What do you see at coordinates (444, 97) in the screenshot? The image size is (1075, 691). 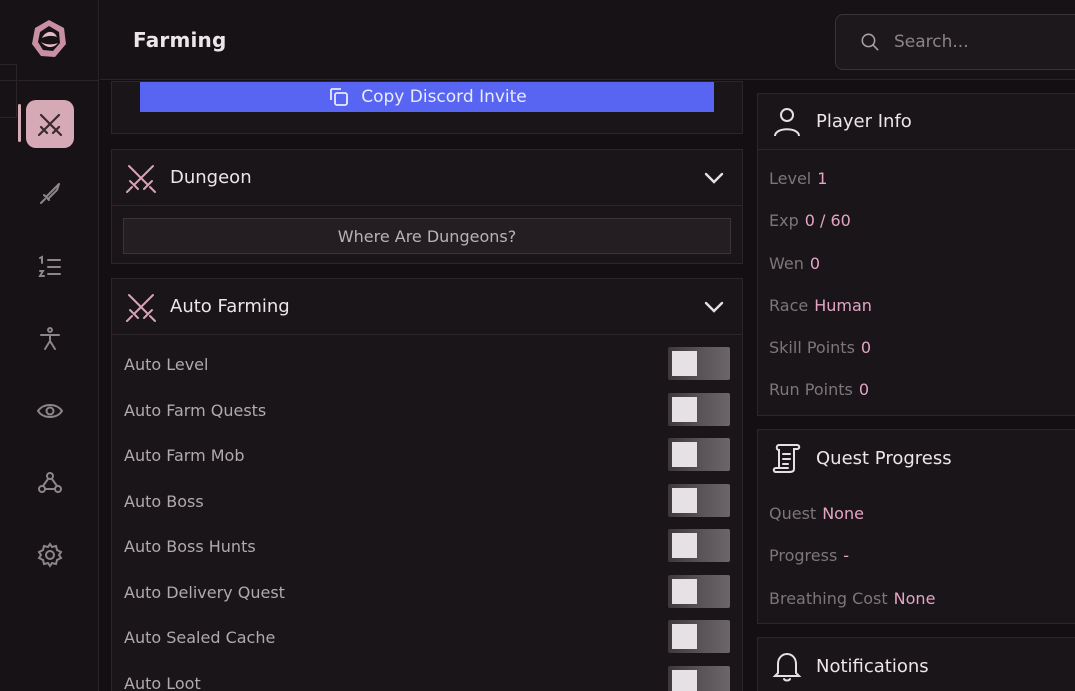 I see `copy-discord-invite-label: Copy Discord Invite` at bounding box center [444, 97].